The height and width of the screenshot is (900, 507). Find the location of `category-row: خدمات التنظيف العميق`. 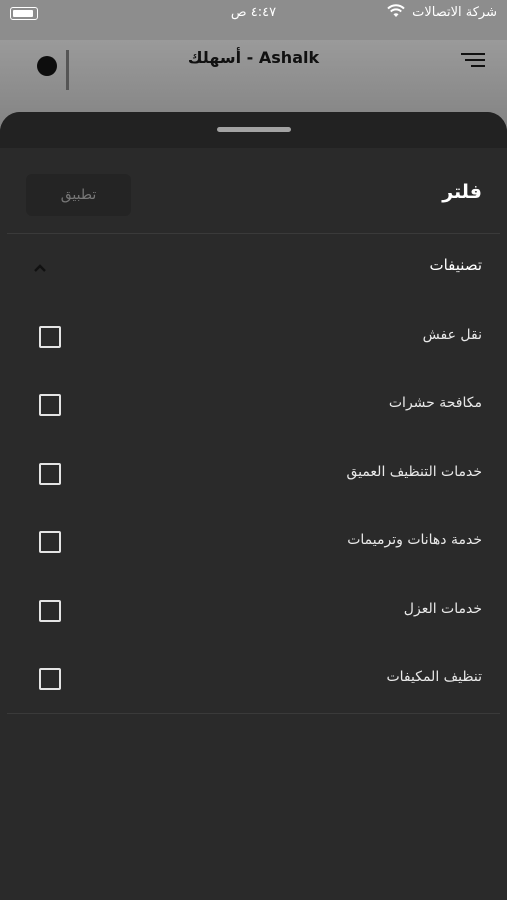

category-row: خدمات التنظيف العميق is located at coordinates (253, 474).